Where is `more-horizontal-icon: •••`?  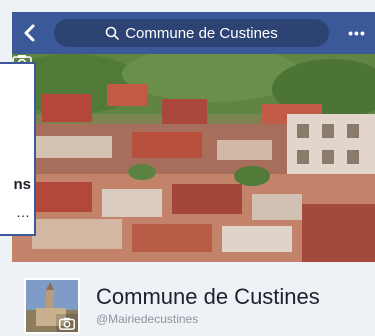
more-horizontal-icon: ••• is located at coordinates (357, 33).